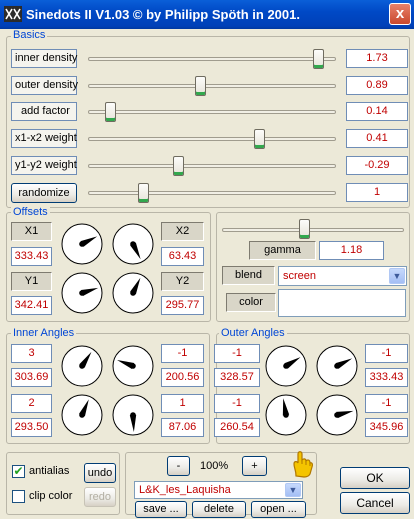 The image size is (414, 519). Describe the element at coordinates (44, 165) in the screenshot. I see `y1-y2-weight-label: y1-y2 weight` at that location.